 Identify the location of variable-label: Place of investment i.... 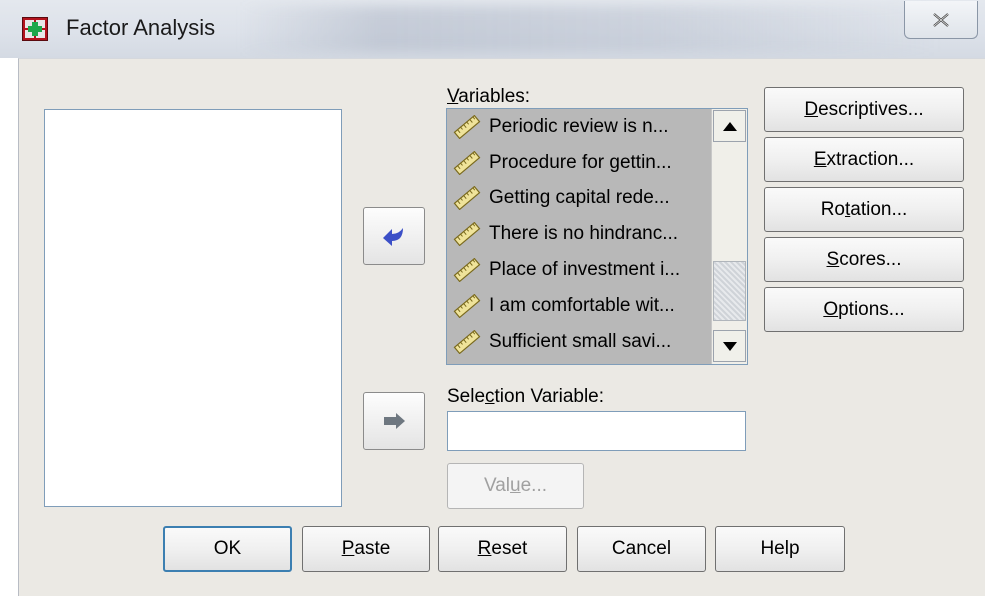
(585, 270).